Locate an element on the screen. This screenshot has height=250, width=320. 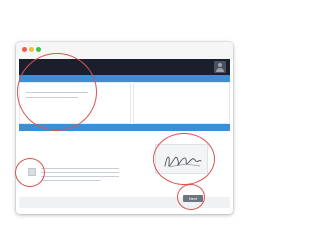
highlight-circle-next is located at coordinates (191, 197).